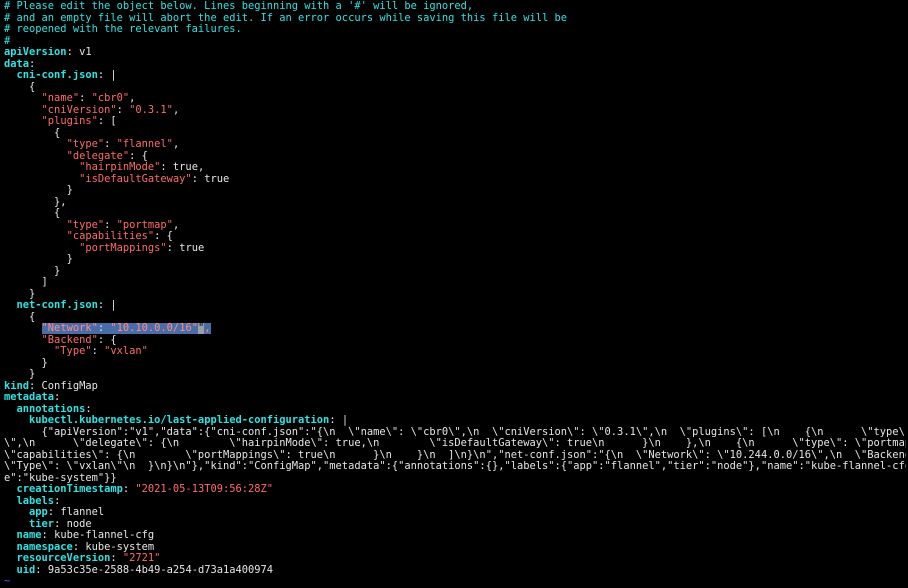  I want to click on yaml-line-app: app: flannel, so click(67, 512).